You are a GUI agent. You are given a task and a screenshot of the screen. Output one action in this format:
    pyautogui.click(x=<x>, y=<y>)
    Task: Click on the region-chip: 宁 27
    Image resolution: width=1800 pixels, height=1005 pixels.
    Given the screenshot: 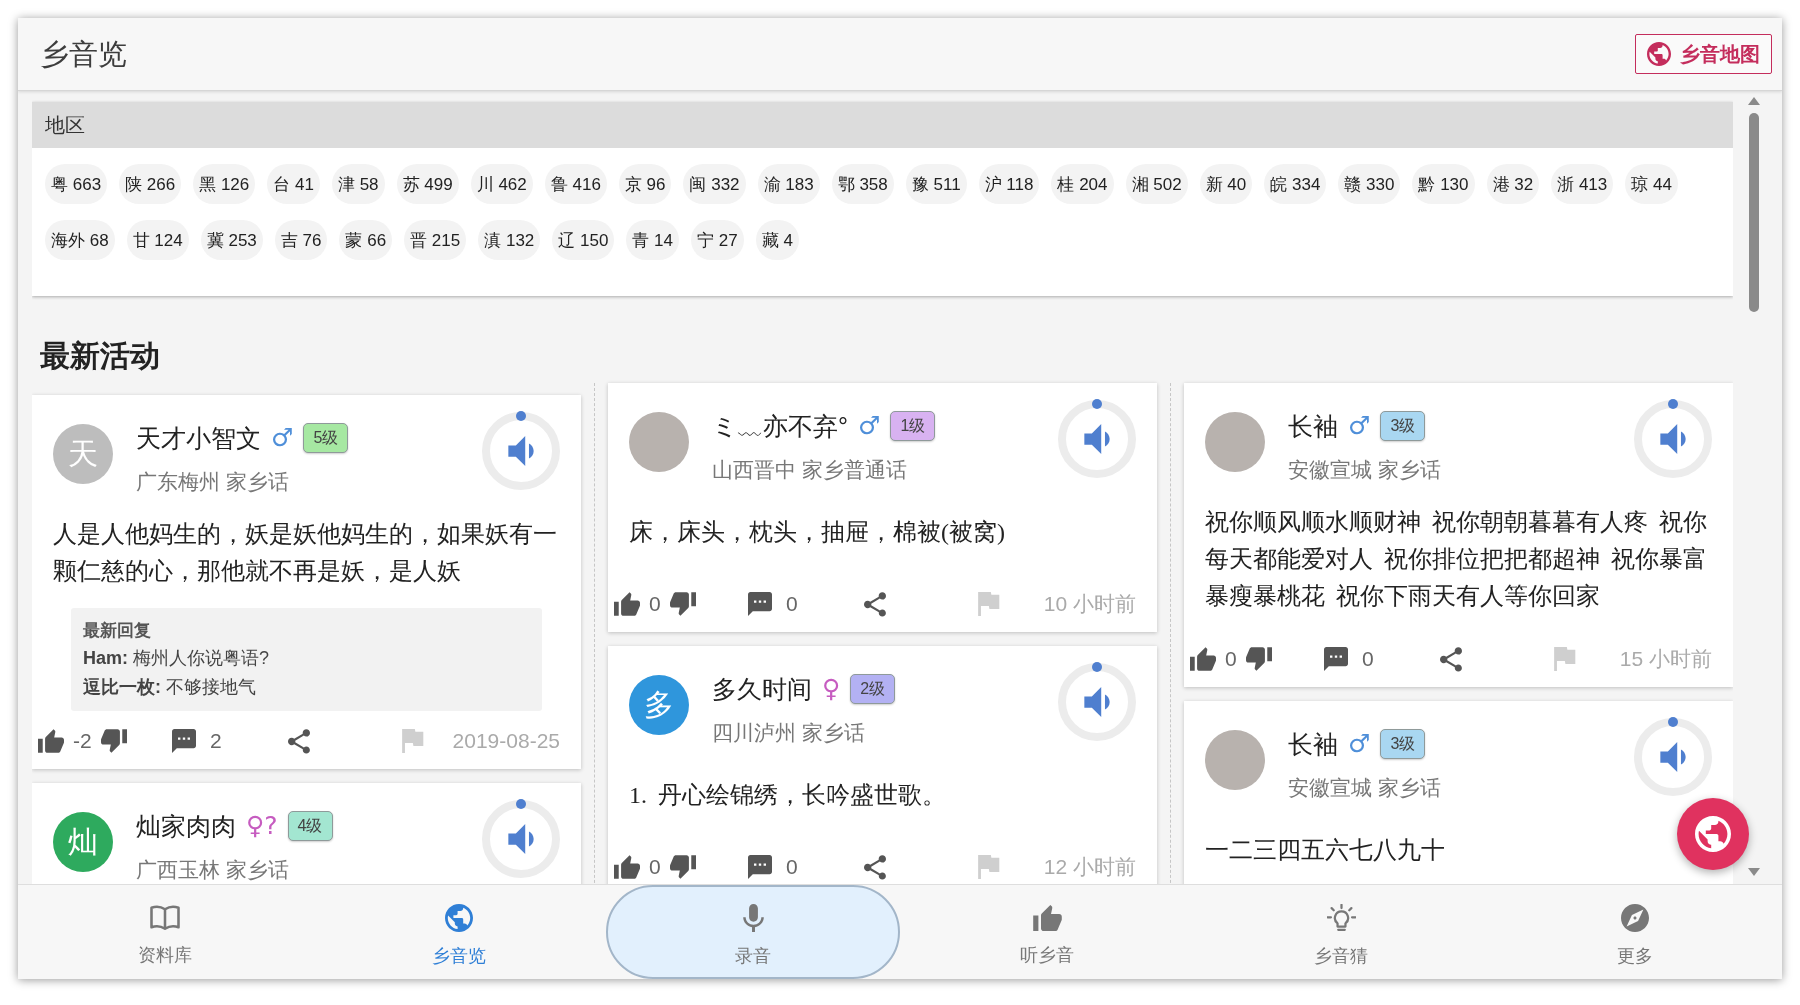 What is the action you would take?
    pyautogui.click(x=717, y=240)
    